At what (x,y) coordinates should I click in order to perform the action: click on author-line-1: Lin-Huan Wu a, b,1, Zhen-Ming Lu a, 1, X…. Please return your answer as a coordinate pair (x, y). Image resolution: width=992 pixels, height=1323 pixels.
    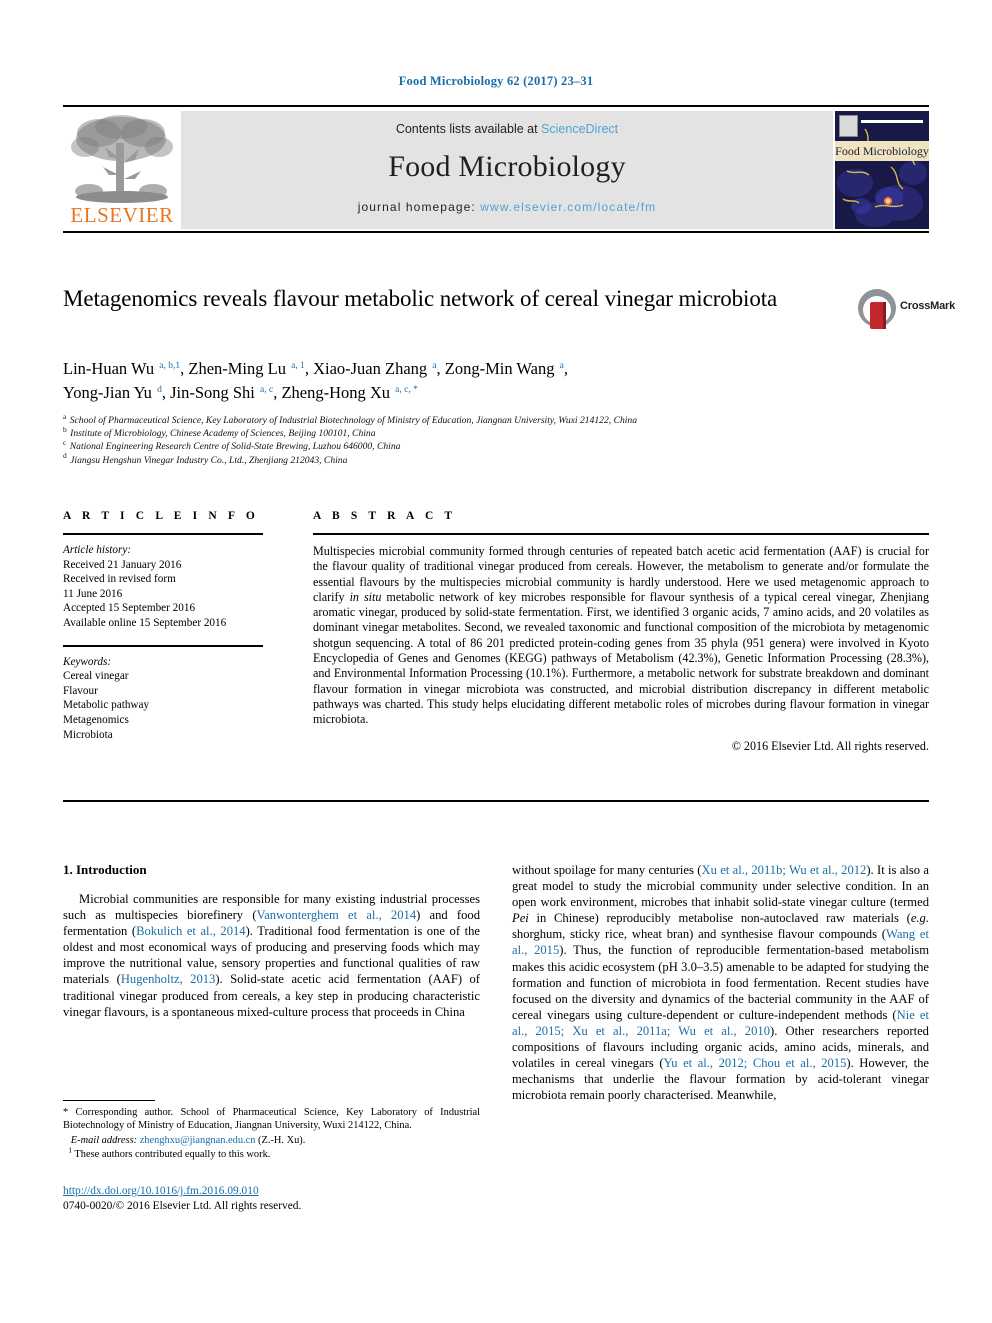
    Looking at the image, I should click on (315, 368).